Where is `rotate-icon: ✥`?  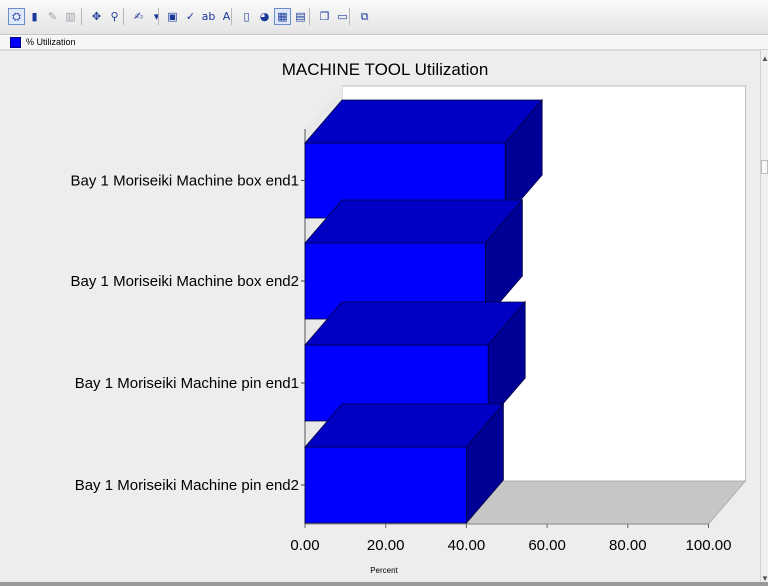 rotate-icon: ✥ is located at coordinates (96, 16).